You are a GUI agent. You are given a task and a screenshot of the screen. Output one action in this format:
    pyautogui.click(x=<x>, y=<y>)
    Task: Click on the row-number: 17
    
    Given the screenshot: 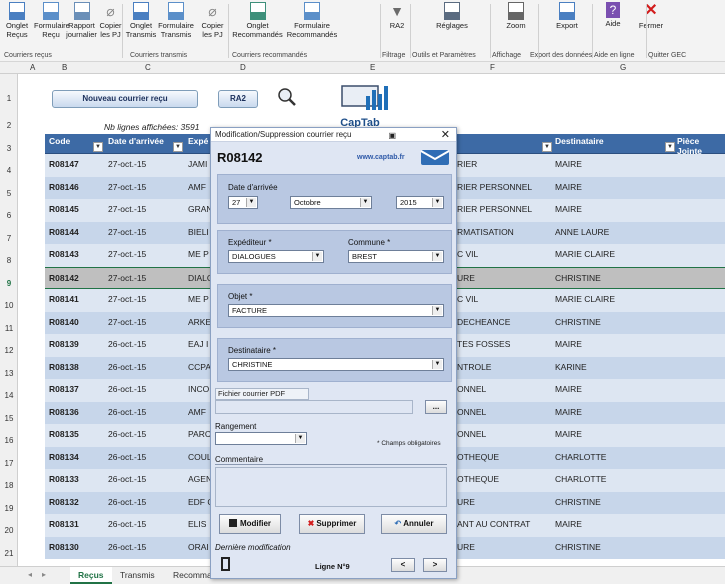 What is the action you would take?
    pyautogui.click(x=9, y=463)
    